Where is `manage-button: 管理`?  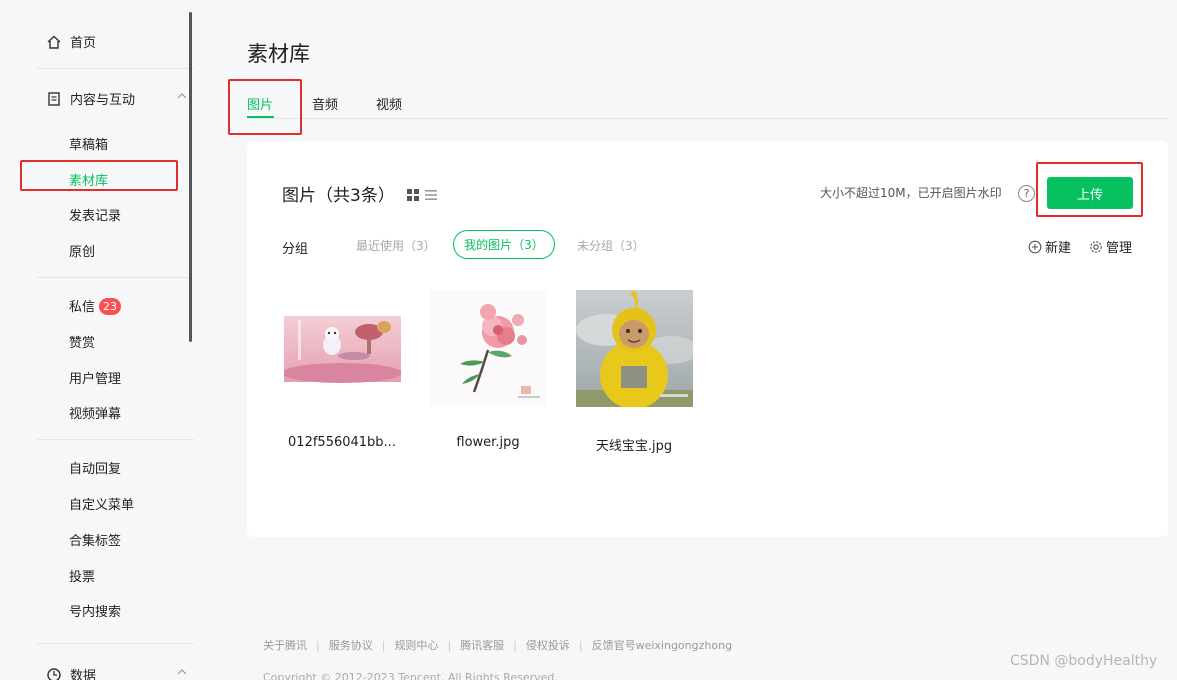
manage-button: 管理 is located at coordinates (1110, 246).